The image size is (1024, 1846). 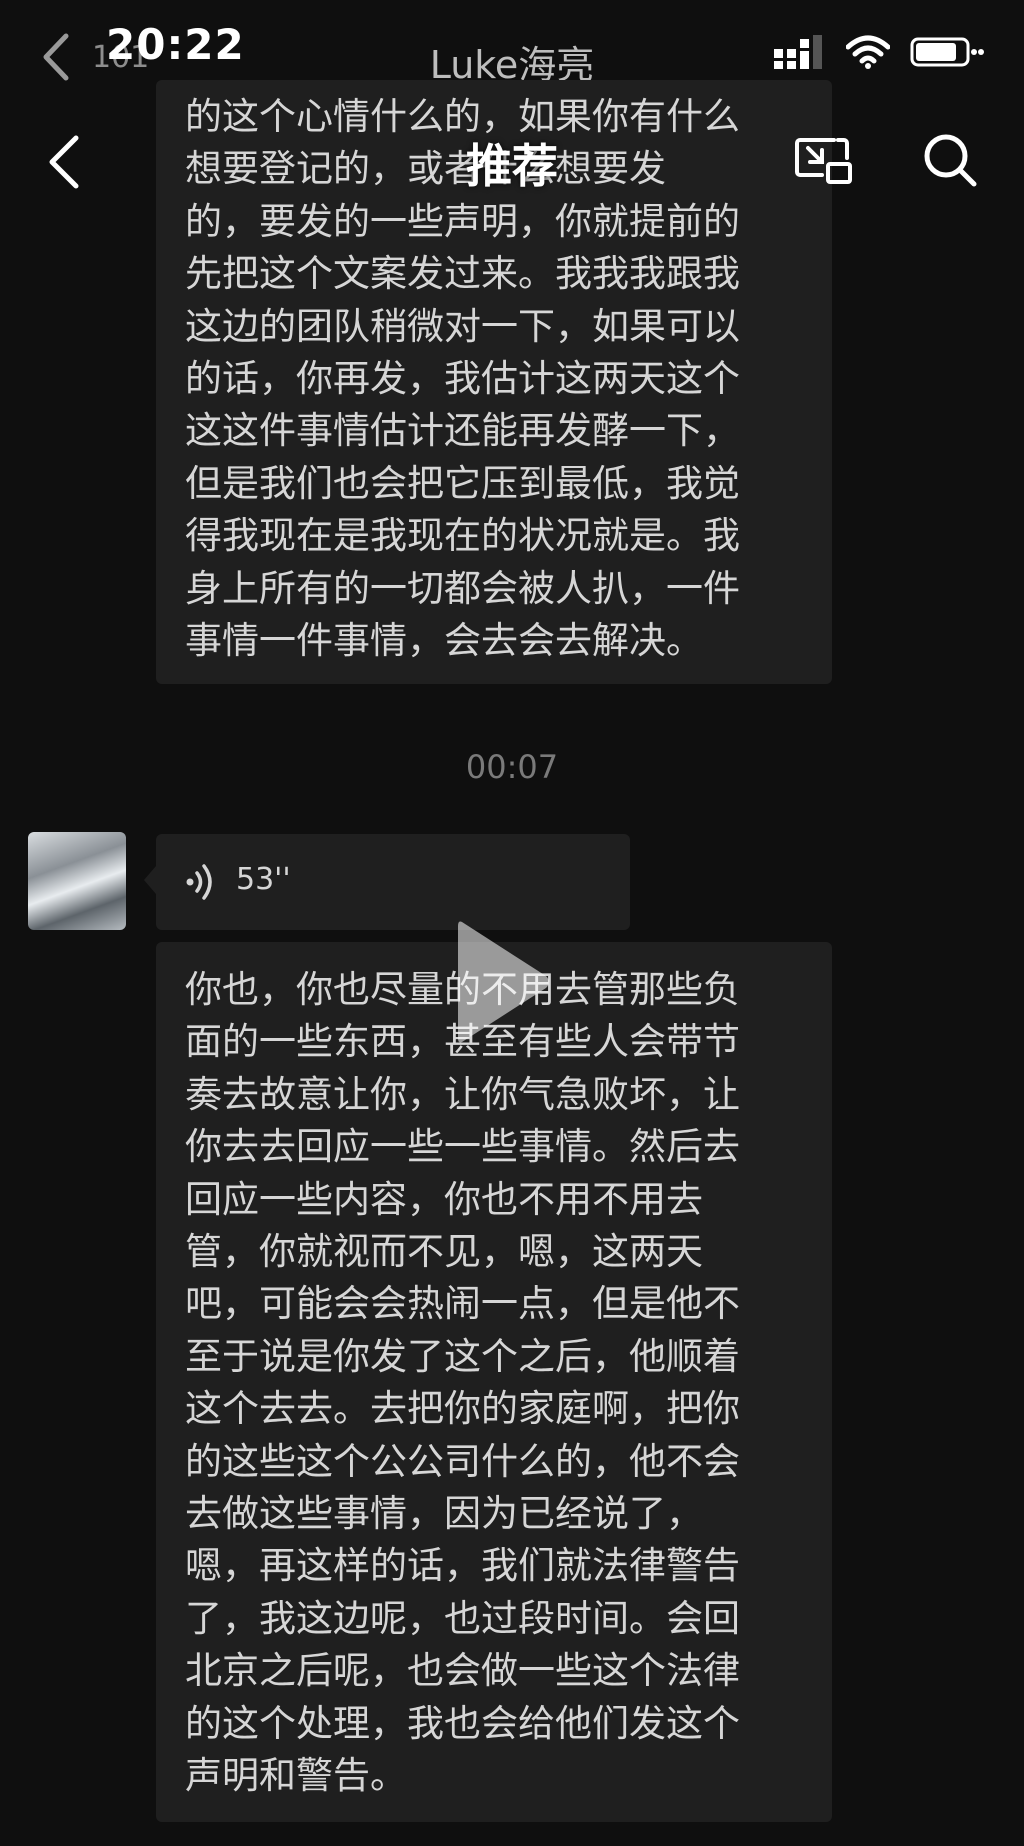 What do you see at coordinates (798, 52) in the screenshot?
I see `signal-icon` at bounding box center [798, 52].